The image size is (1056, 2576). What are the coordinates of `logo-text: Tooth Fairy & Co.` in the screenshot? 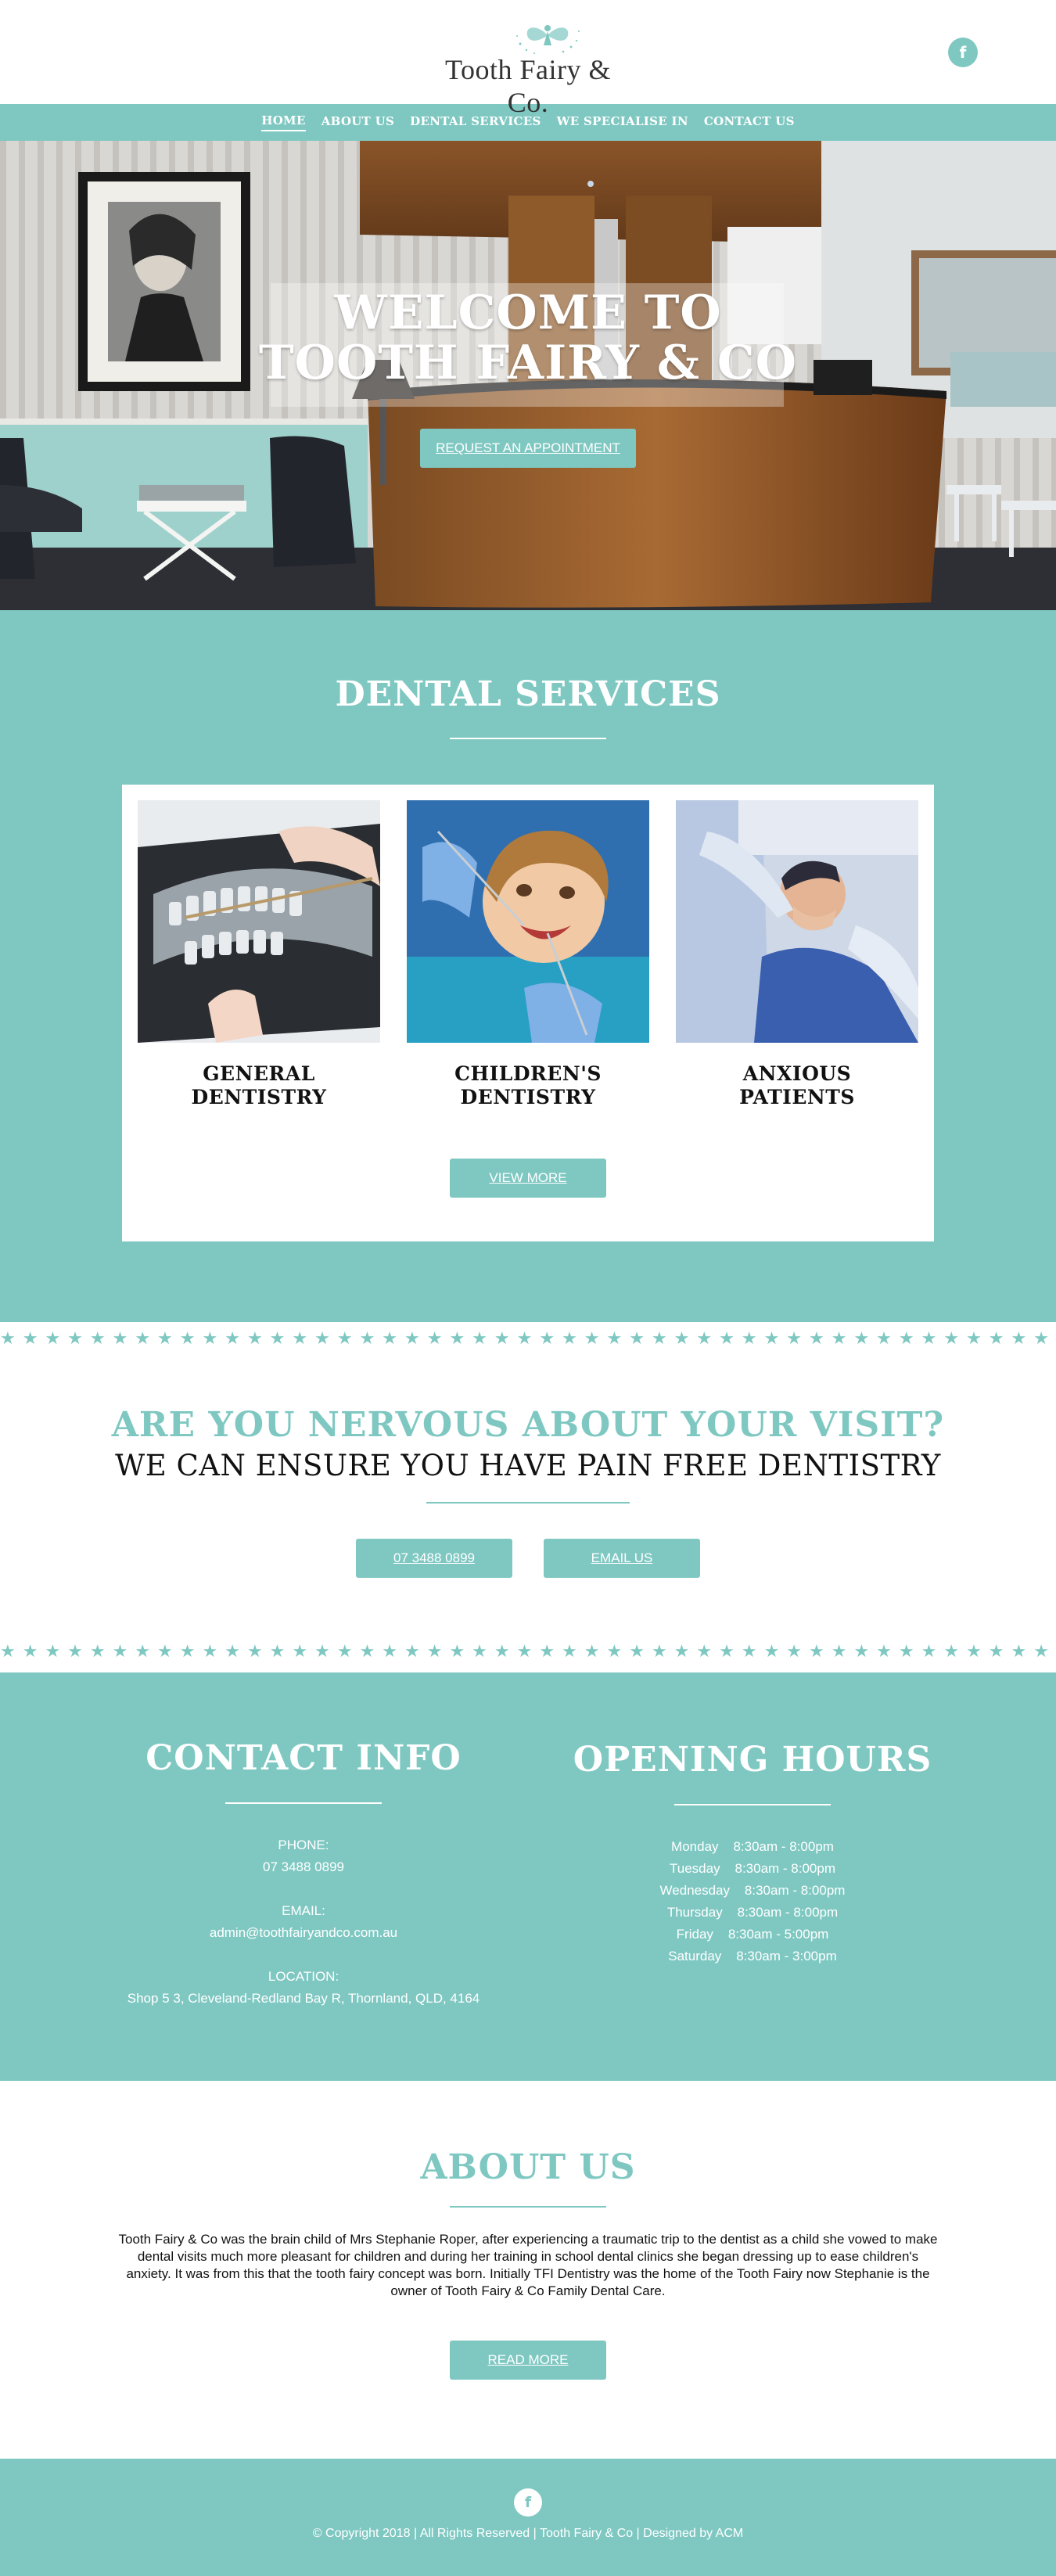 It's located at (528, 86).